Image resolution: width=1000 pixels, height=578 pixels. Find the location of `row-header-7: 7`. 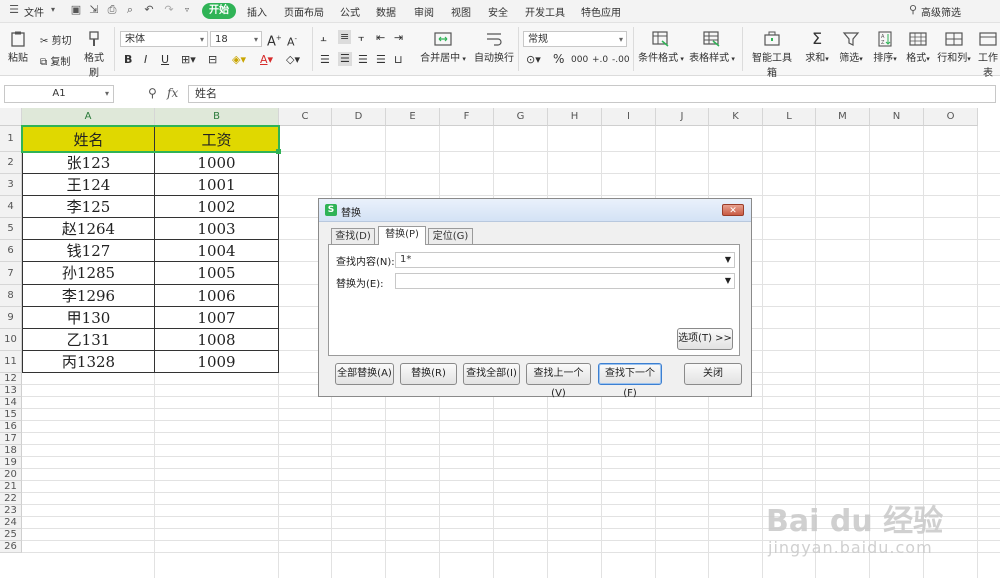

row-header-7: 7 is located at coordinates (11, 273).